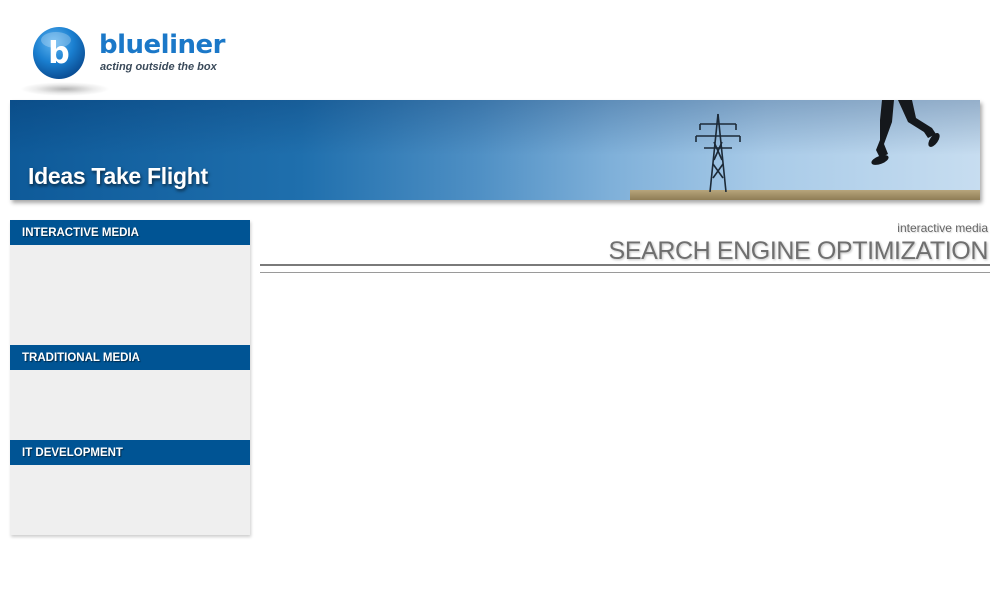 The height and width of the screenshot is (600, 990). Describe the element at coordinates (65, 89) in the screenshot. I see `logo-shadow` at that location.